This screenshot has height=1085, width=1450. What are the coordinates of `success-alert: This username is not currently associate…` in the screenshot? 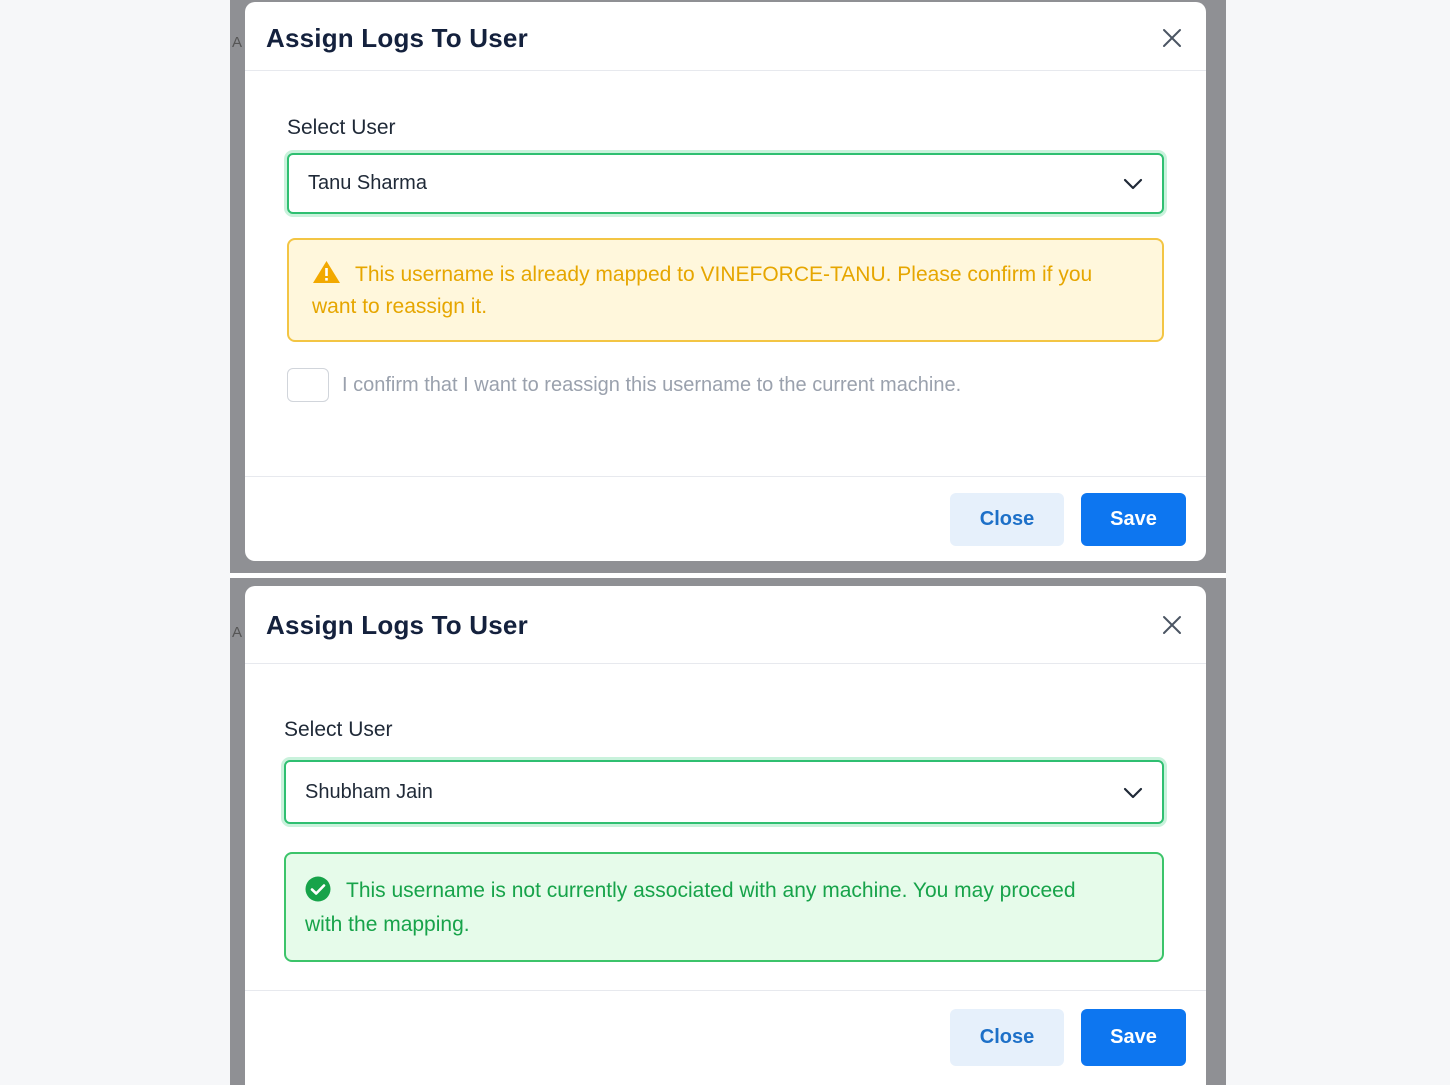 It's located at (724, 907).